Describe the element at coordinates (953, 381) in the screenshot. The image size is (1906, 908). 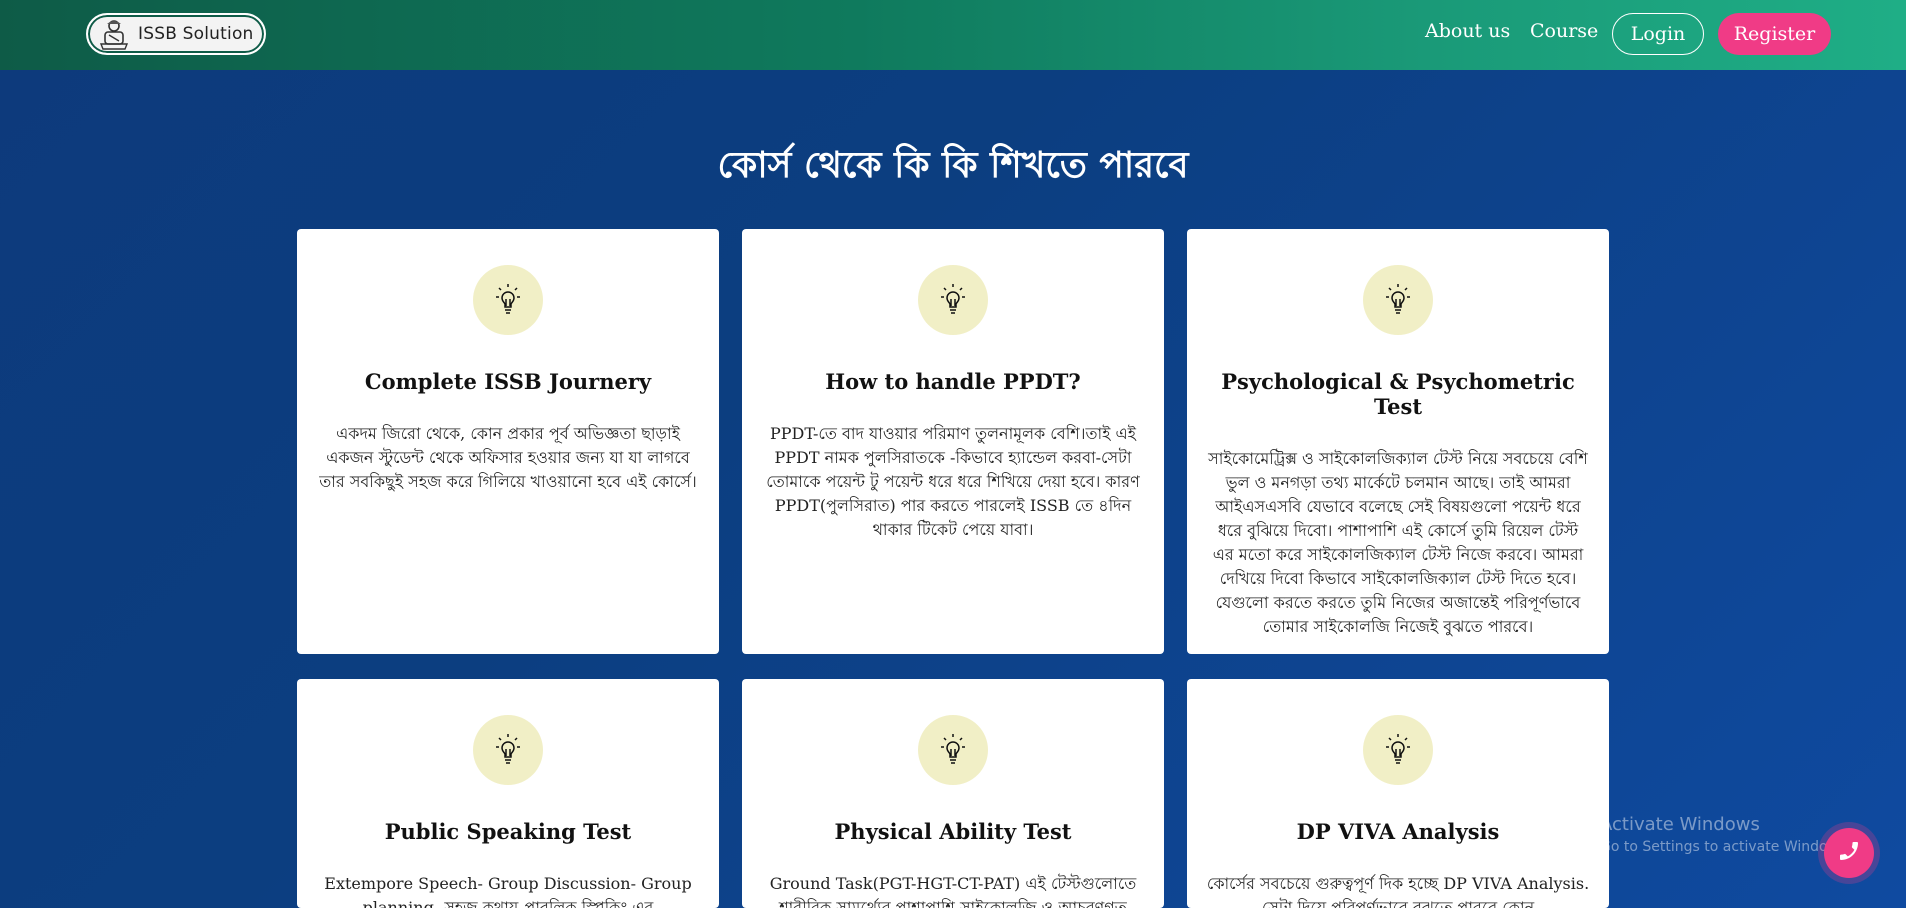
I see `card-title: How to handle PPDT?` at that location.